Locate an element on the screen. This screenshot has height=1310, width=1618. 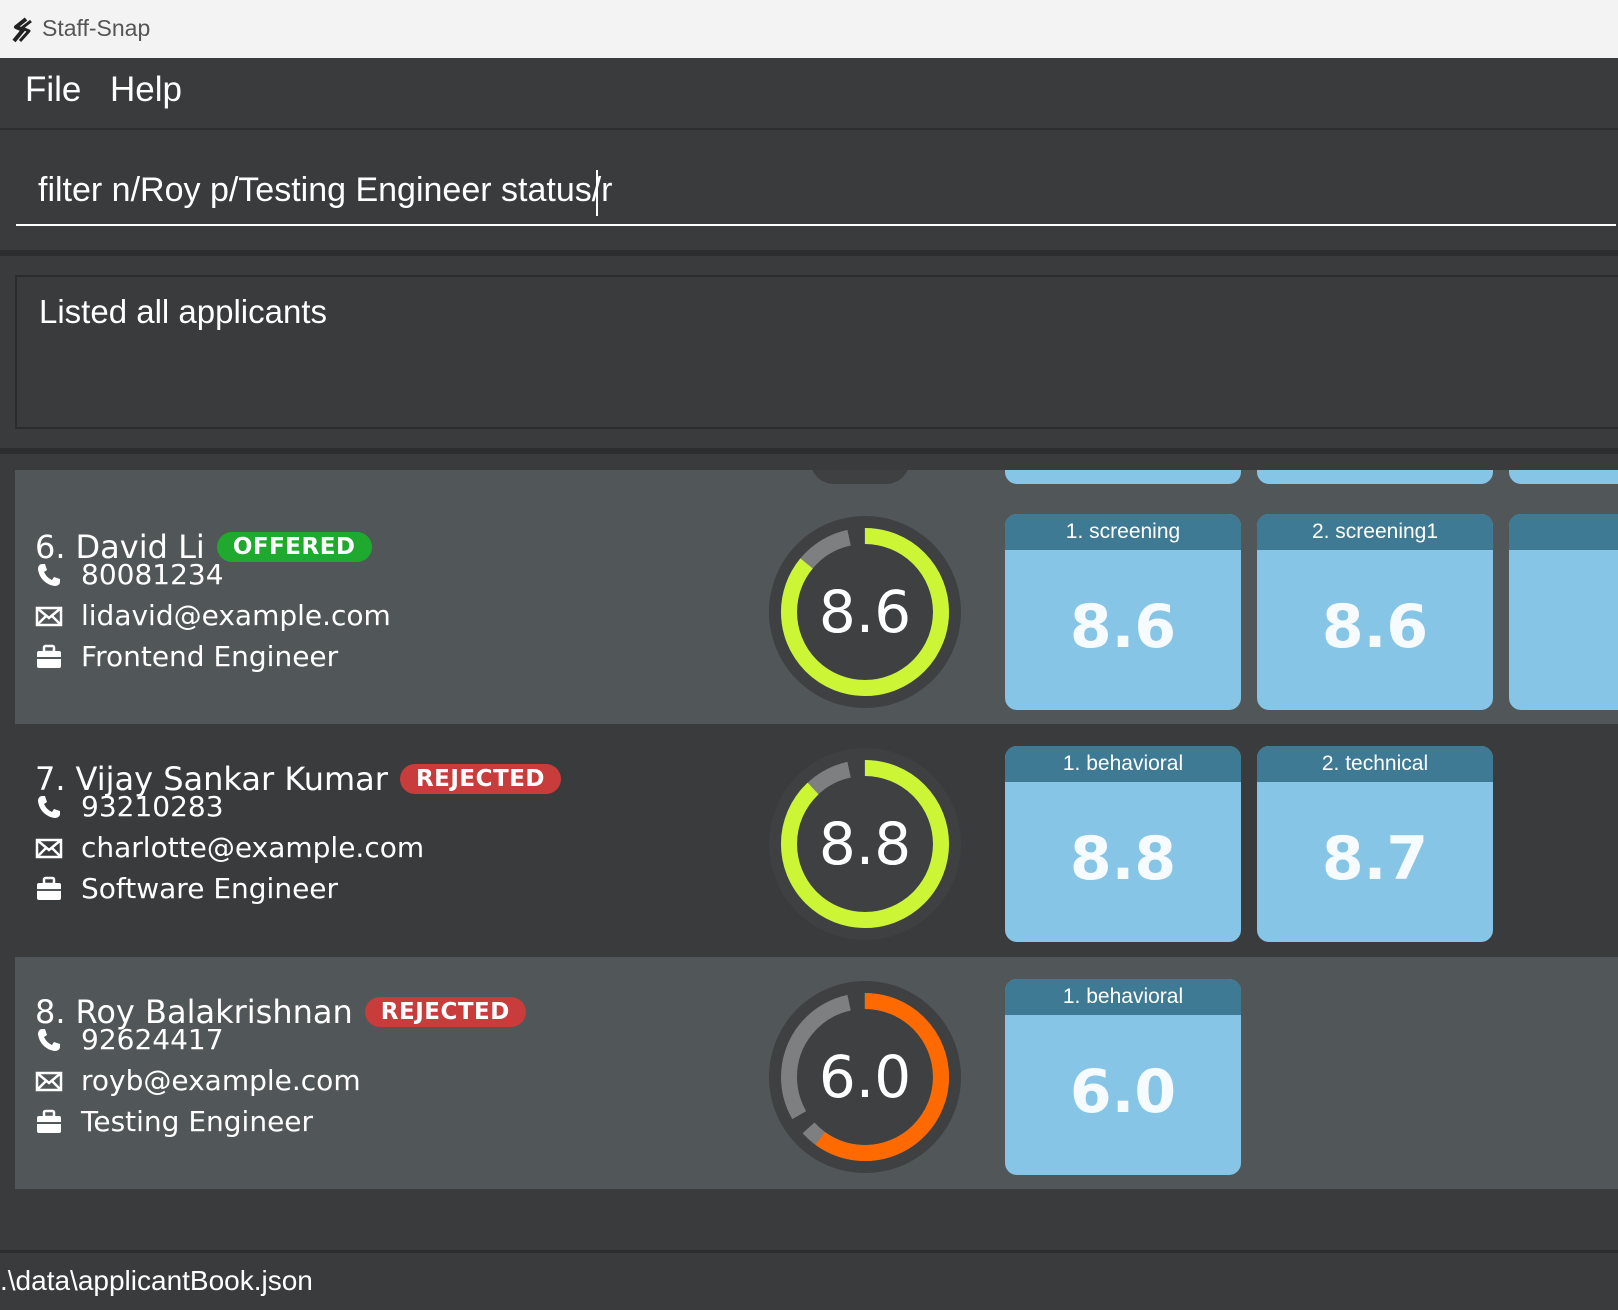
applicant-position: Frontend Engineer is located at coordinates (210, 656).